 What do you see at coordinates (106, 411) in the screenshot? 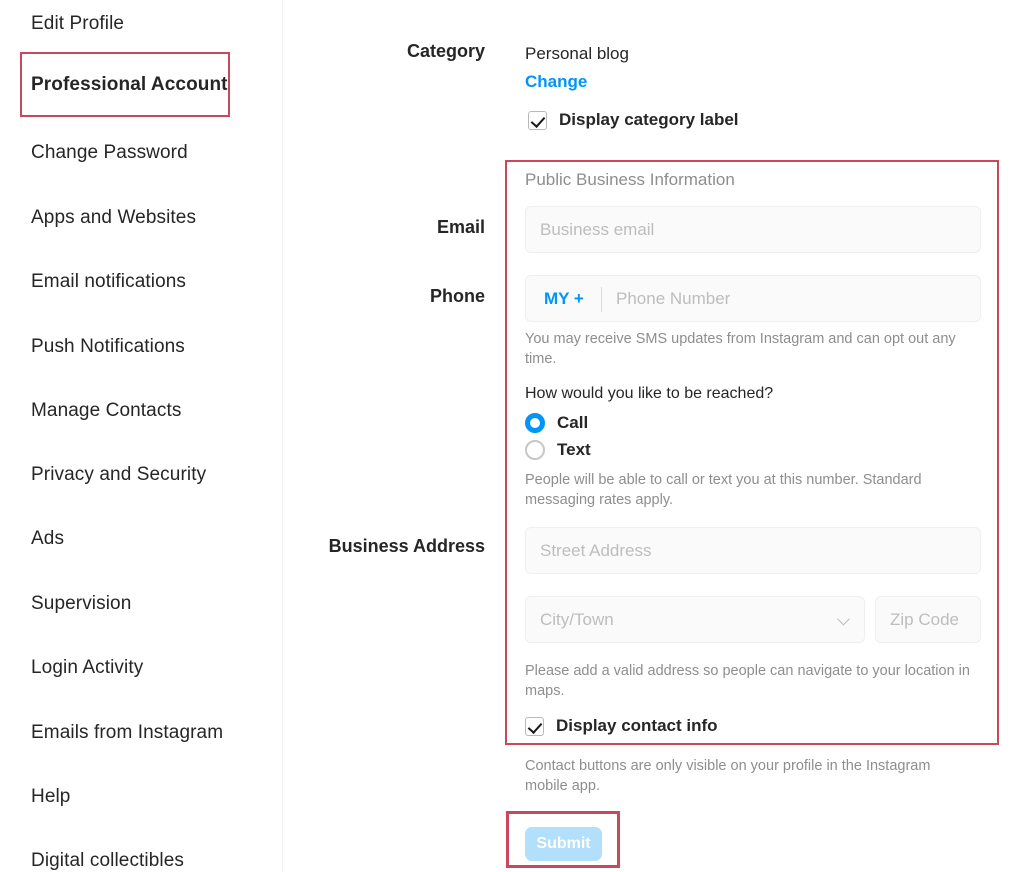
I see `sidebar-item-manage-contacts: Manage Contacts` at bounding box center [106, 411].